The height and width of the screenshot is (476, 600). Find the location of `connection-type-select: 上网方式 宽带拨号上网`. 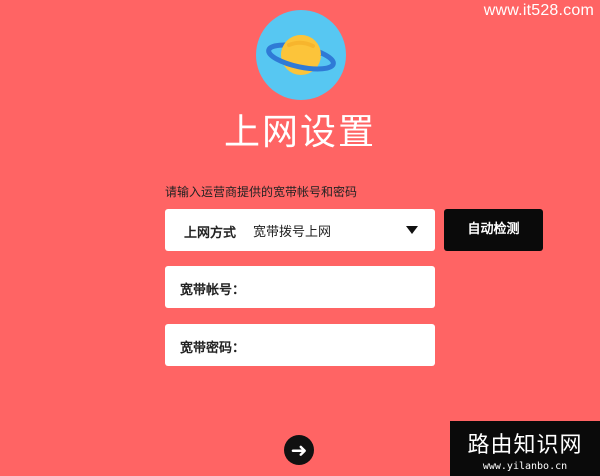

connection-type-select: 上网方式 宽带拨号上网 is located at coordinates (300, 230).